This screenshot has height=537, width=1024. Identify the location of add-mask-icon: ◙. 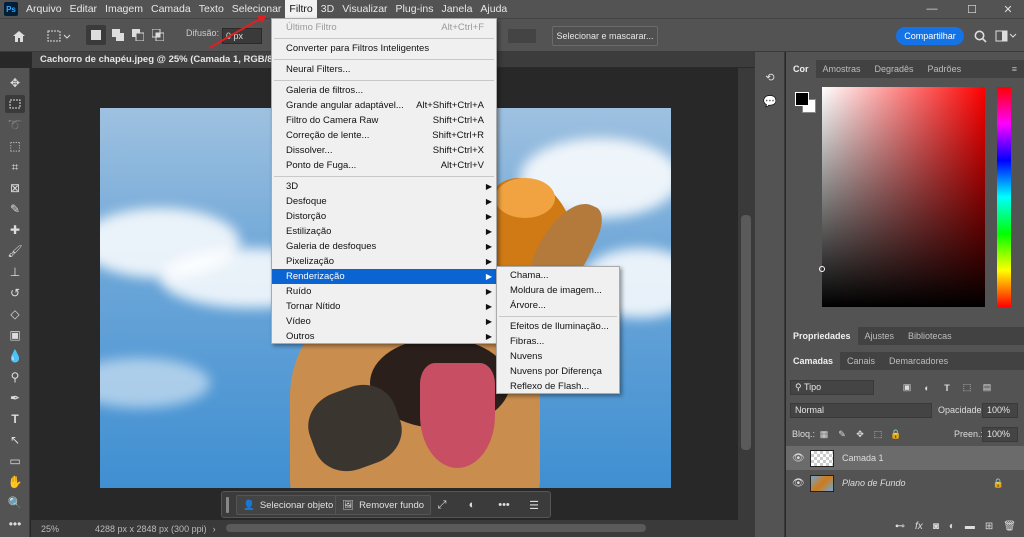
(936, 526).